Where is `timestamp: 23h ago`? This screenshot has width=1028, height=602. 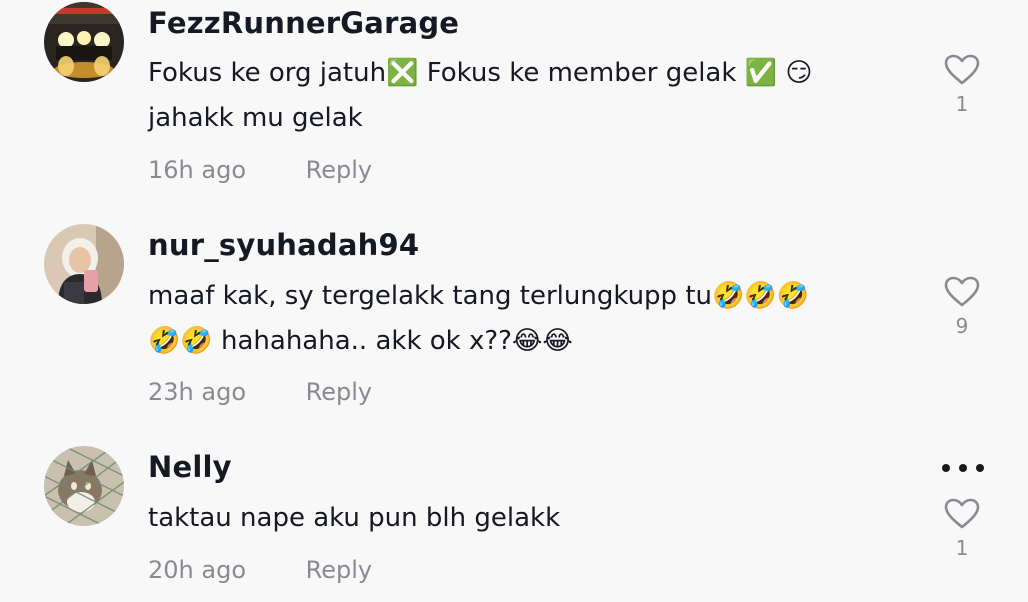
timestamp: 23h ago is located at coordinates (197, 392).